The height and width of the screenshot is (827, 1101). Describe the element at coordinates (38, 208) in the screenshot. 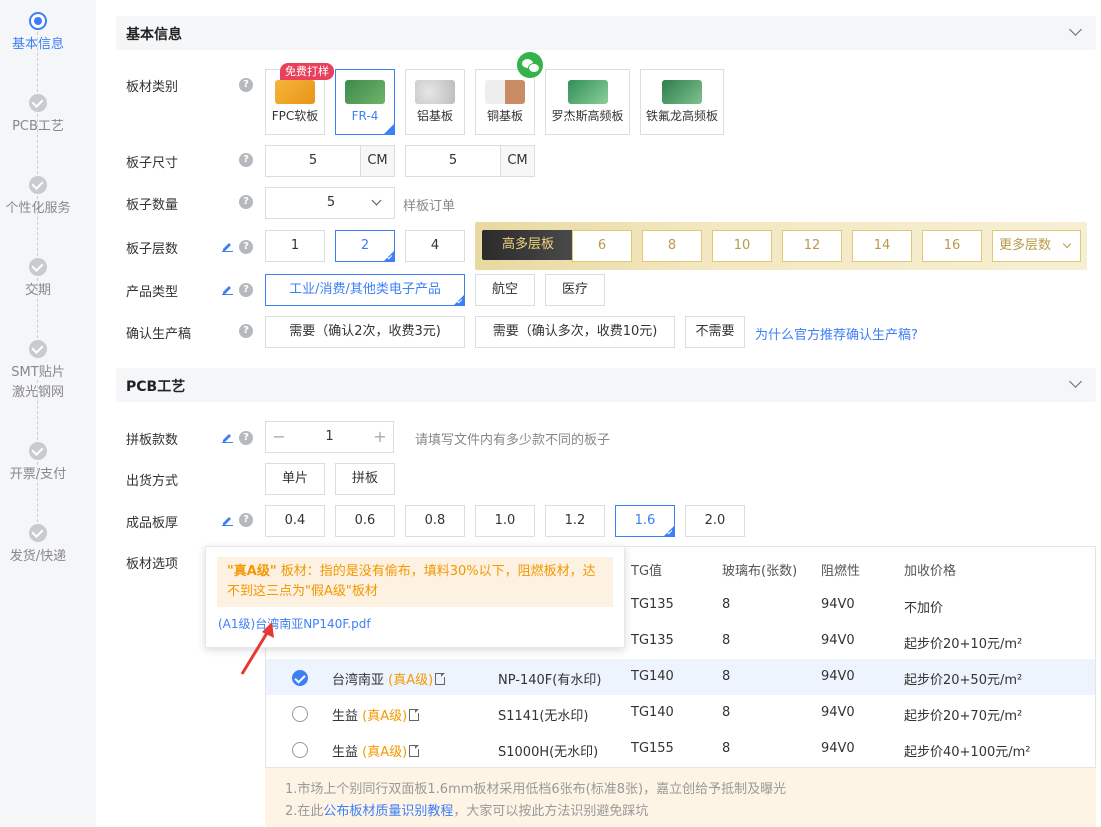

I see `step-label: 个性化服务` at that location.